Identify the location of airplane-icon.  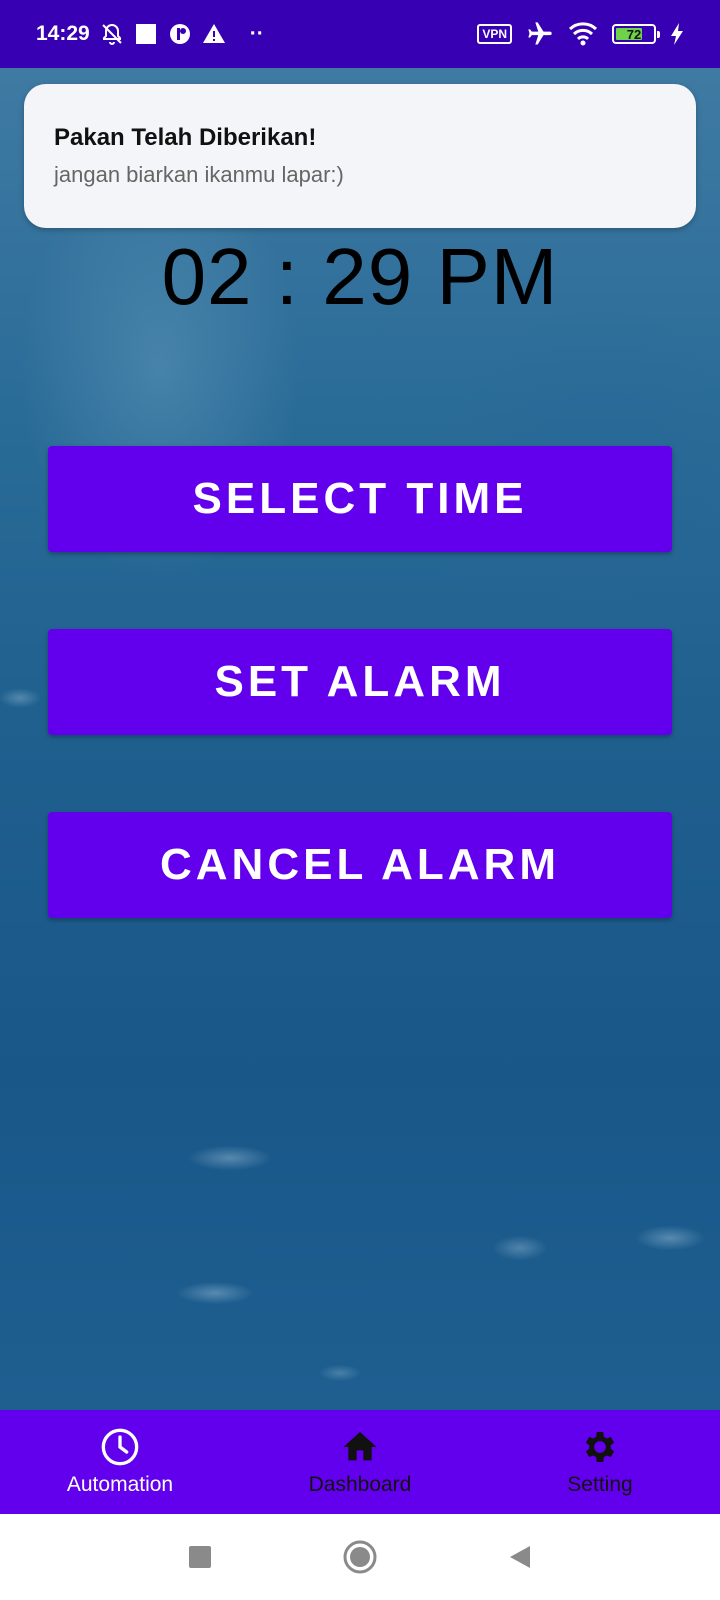
(540, 34).